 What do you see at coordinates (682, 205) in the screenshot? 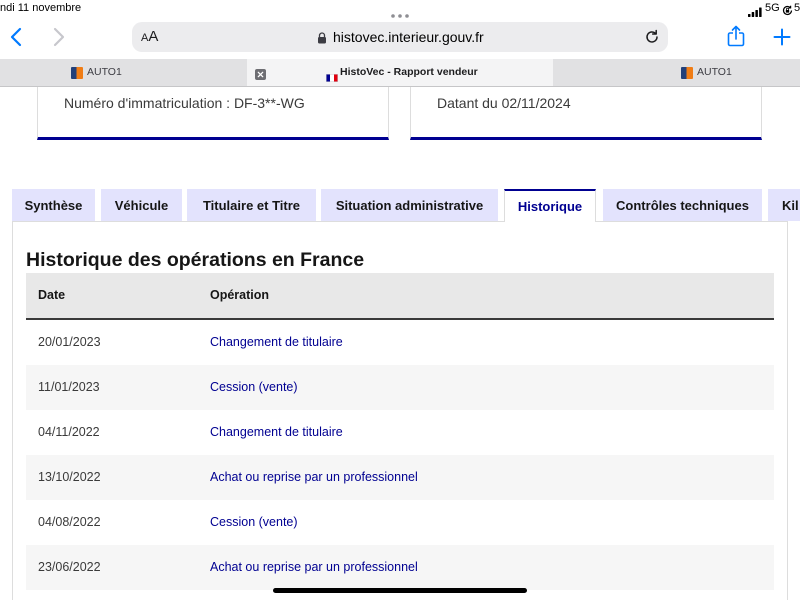
I see `tab-controles-techniques: Contrôles techniques` at bounding box center [682, 205].